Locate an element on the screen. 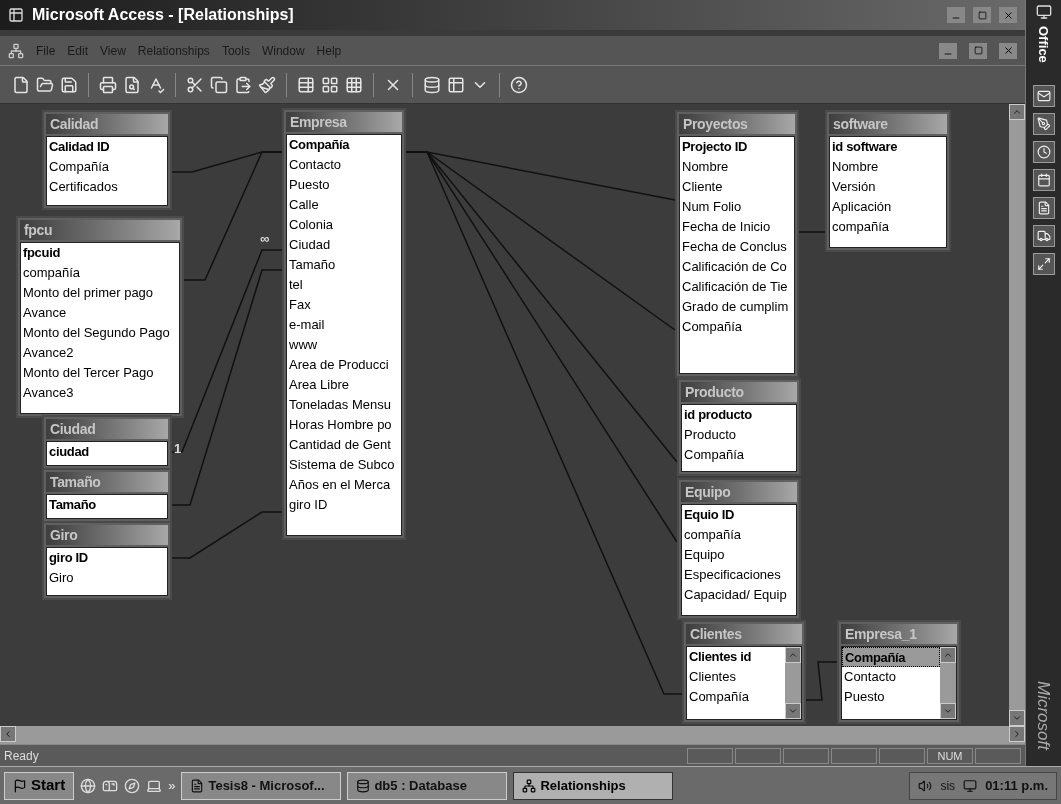  field-name: Area Libre is located at coordinates (344, 385).